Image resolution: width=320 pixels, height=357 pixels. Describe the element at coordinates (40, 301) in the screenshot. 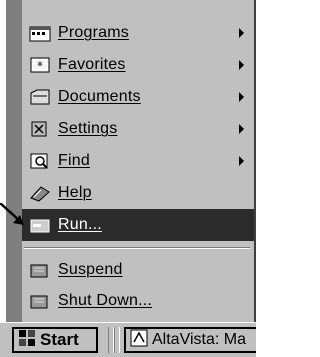

I see `shutdown-icon` at that location.